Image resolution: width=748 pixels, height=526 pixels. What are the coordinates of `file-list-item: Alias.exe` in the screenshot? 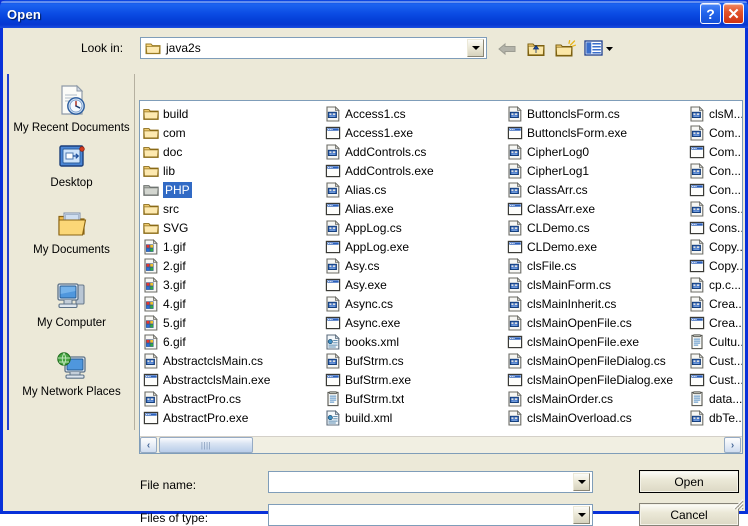 It's located at (413, 208).